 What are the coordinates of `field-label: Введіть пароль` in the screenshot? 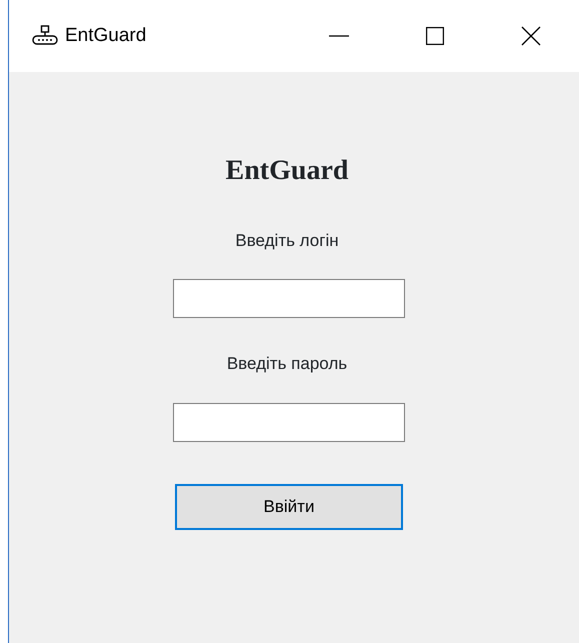 It's located at (287, 364).